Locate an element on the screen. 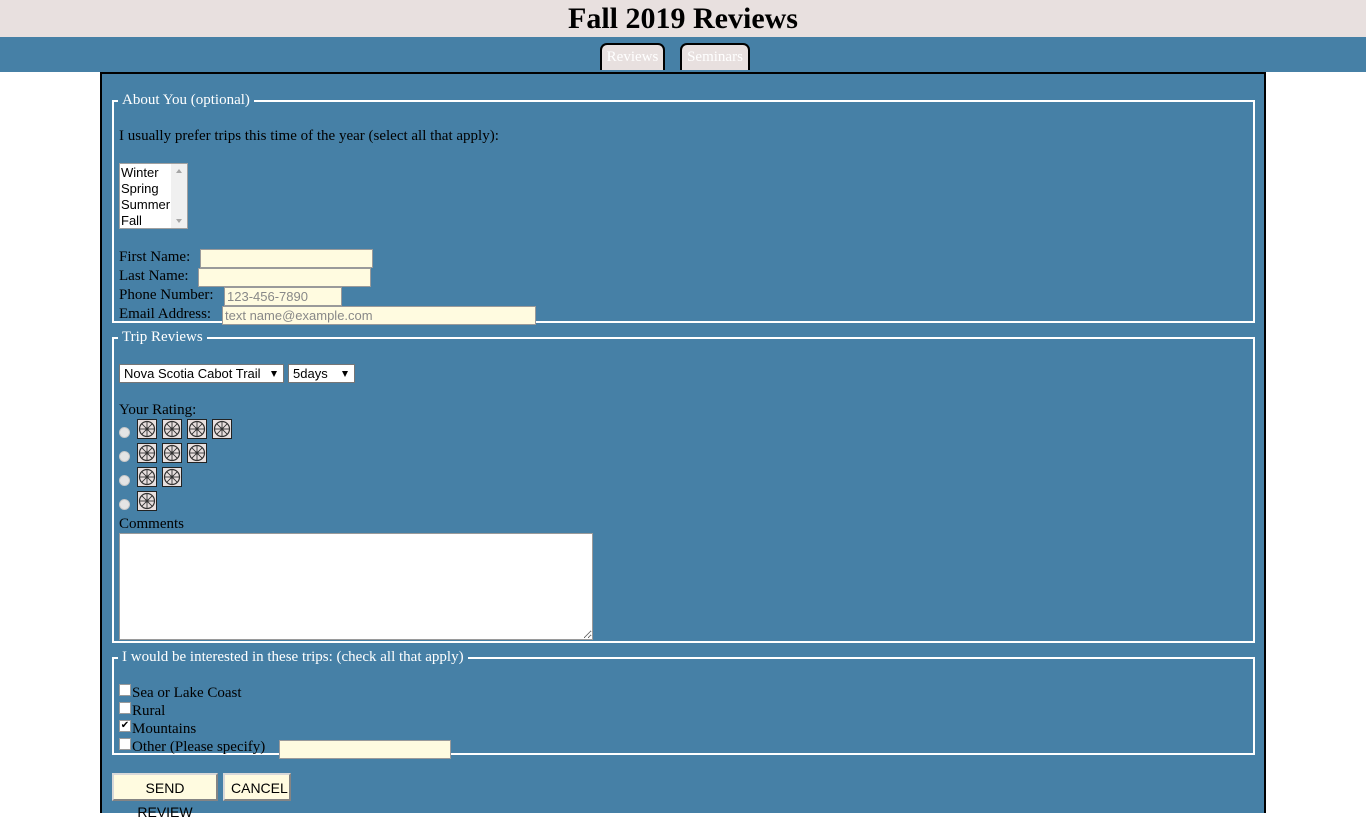 This screenshot has width=1366, height=824. checkbox-other is located at coordinates (125, 744).